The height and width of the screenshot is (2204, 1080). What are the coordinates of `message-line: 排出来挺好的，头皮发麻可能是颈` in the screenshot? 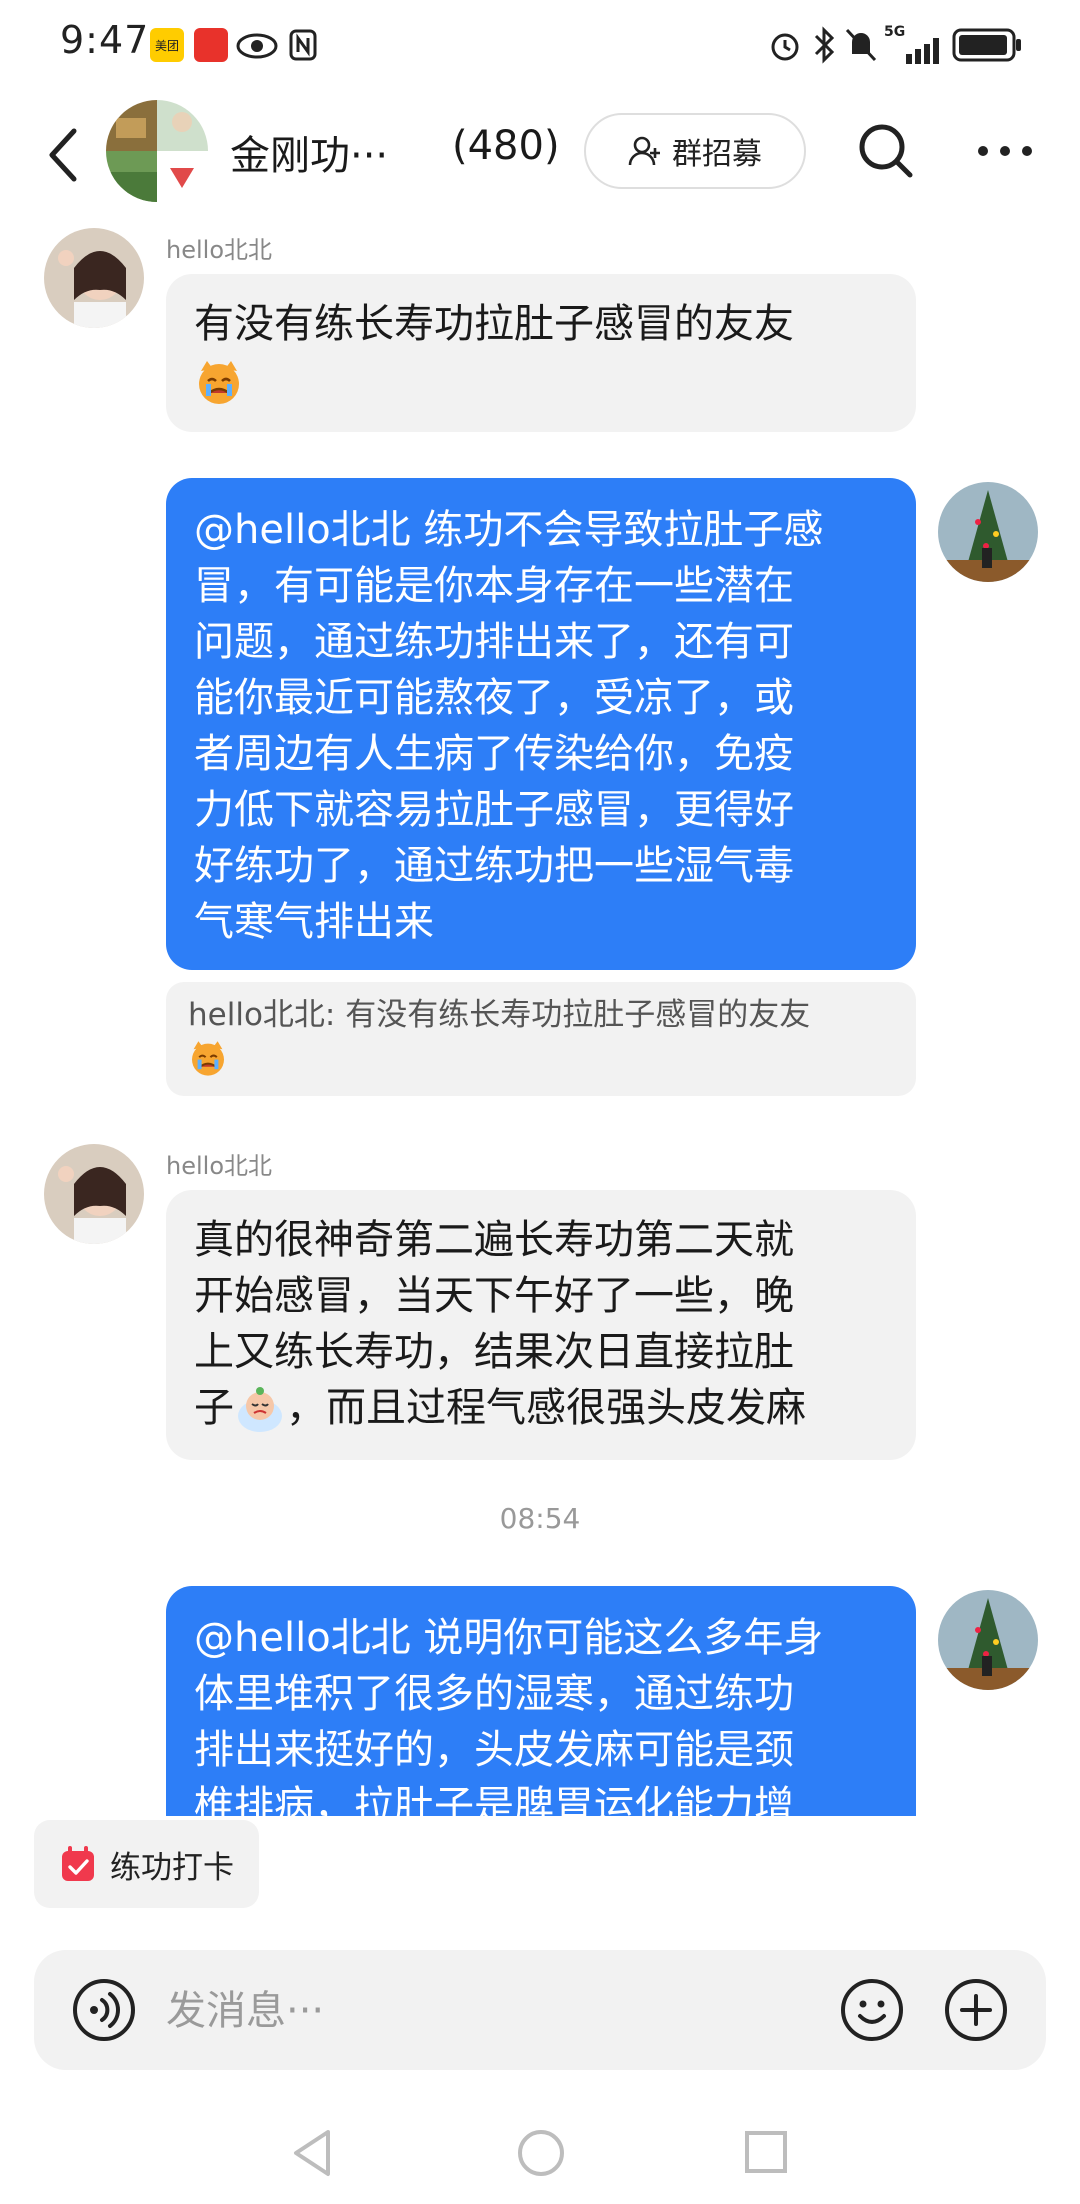 It's located at (494, 1750).